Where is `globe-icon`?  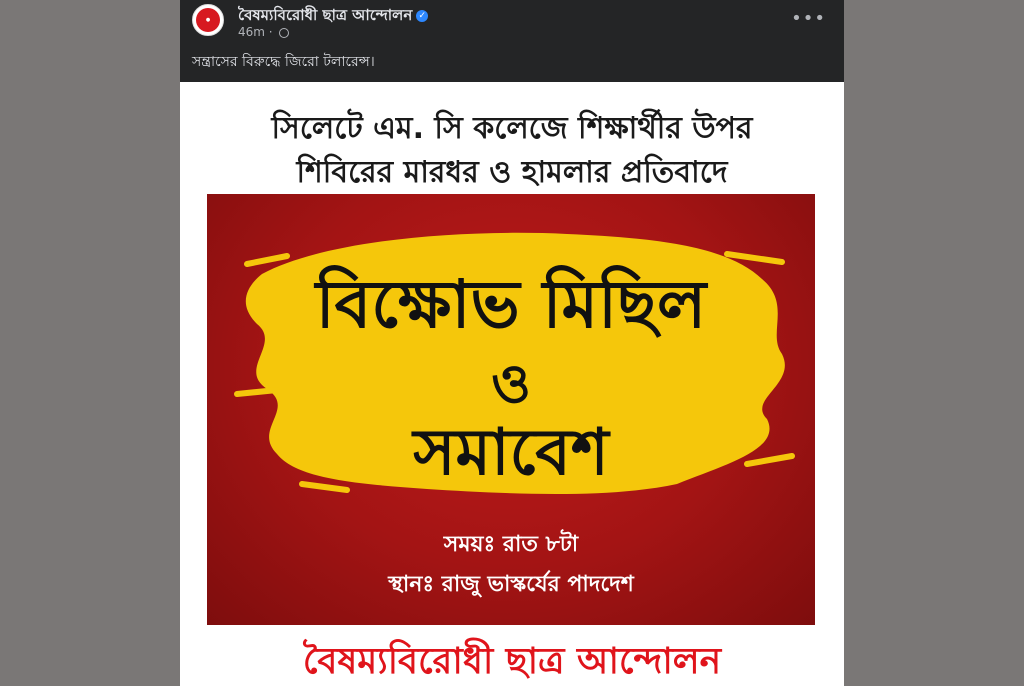
globe-icon is located at coordinates (284, 32).